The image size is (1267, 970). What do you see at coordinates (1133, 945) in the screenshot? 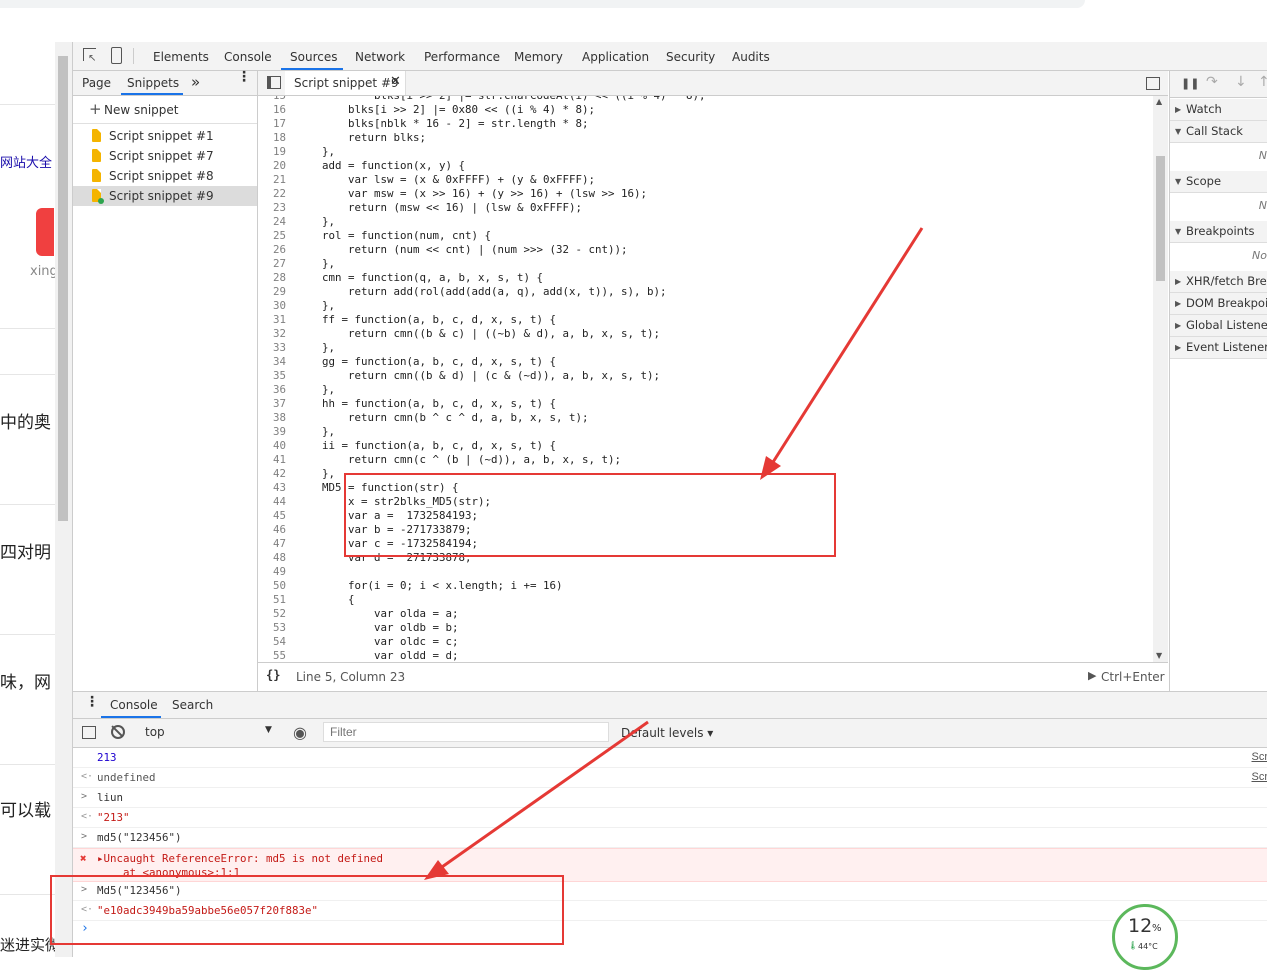
I see `thermometer-icon: 🌡` at bounding box center [1133, 945].